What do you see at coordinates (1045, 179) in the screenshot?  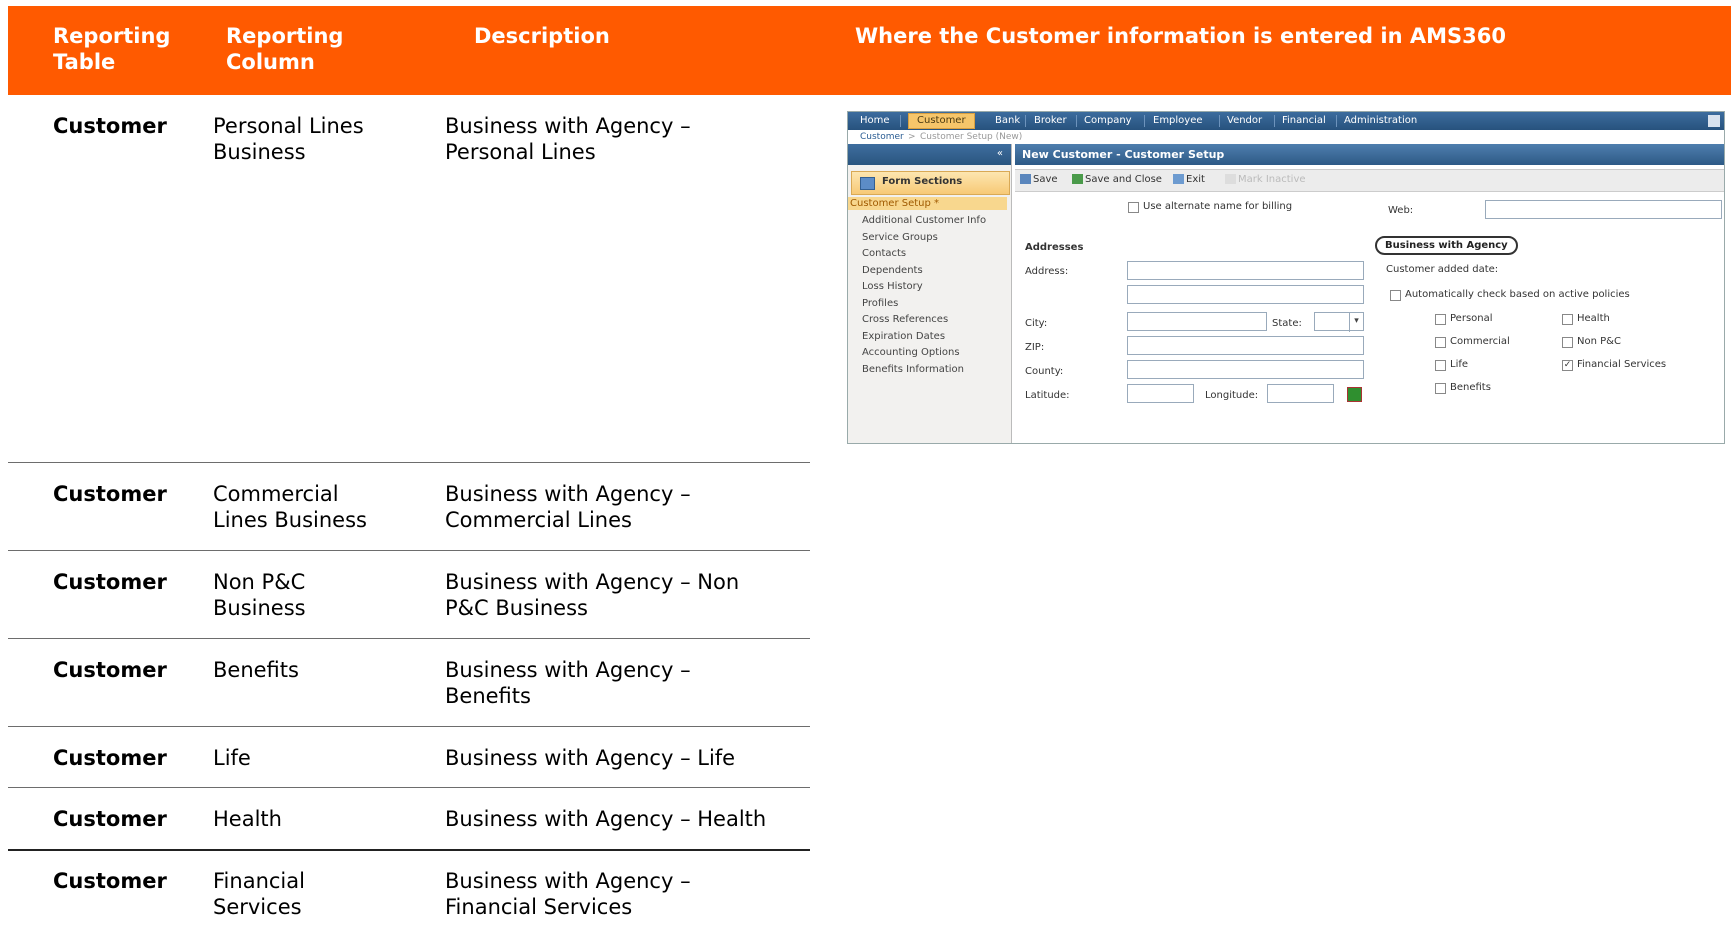 I see `save-button-label: Save` at bounding box center [1045, 179].